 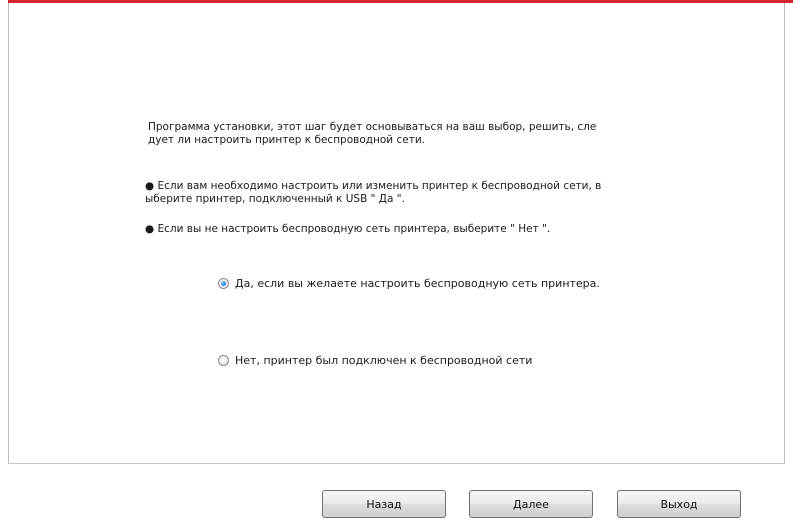 I want to click on radio-button-unselected, so click(x=223, y=360).